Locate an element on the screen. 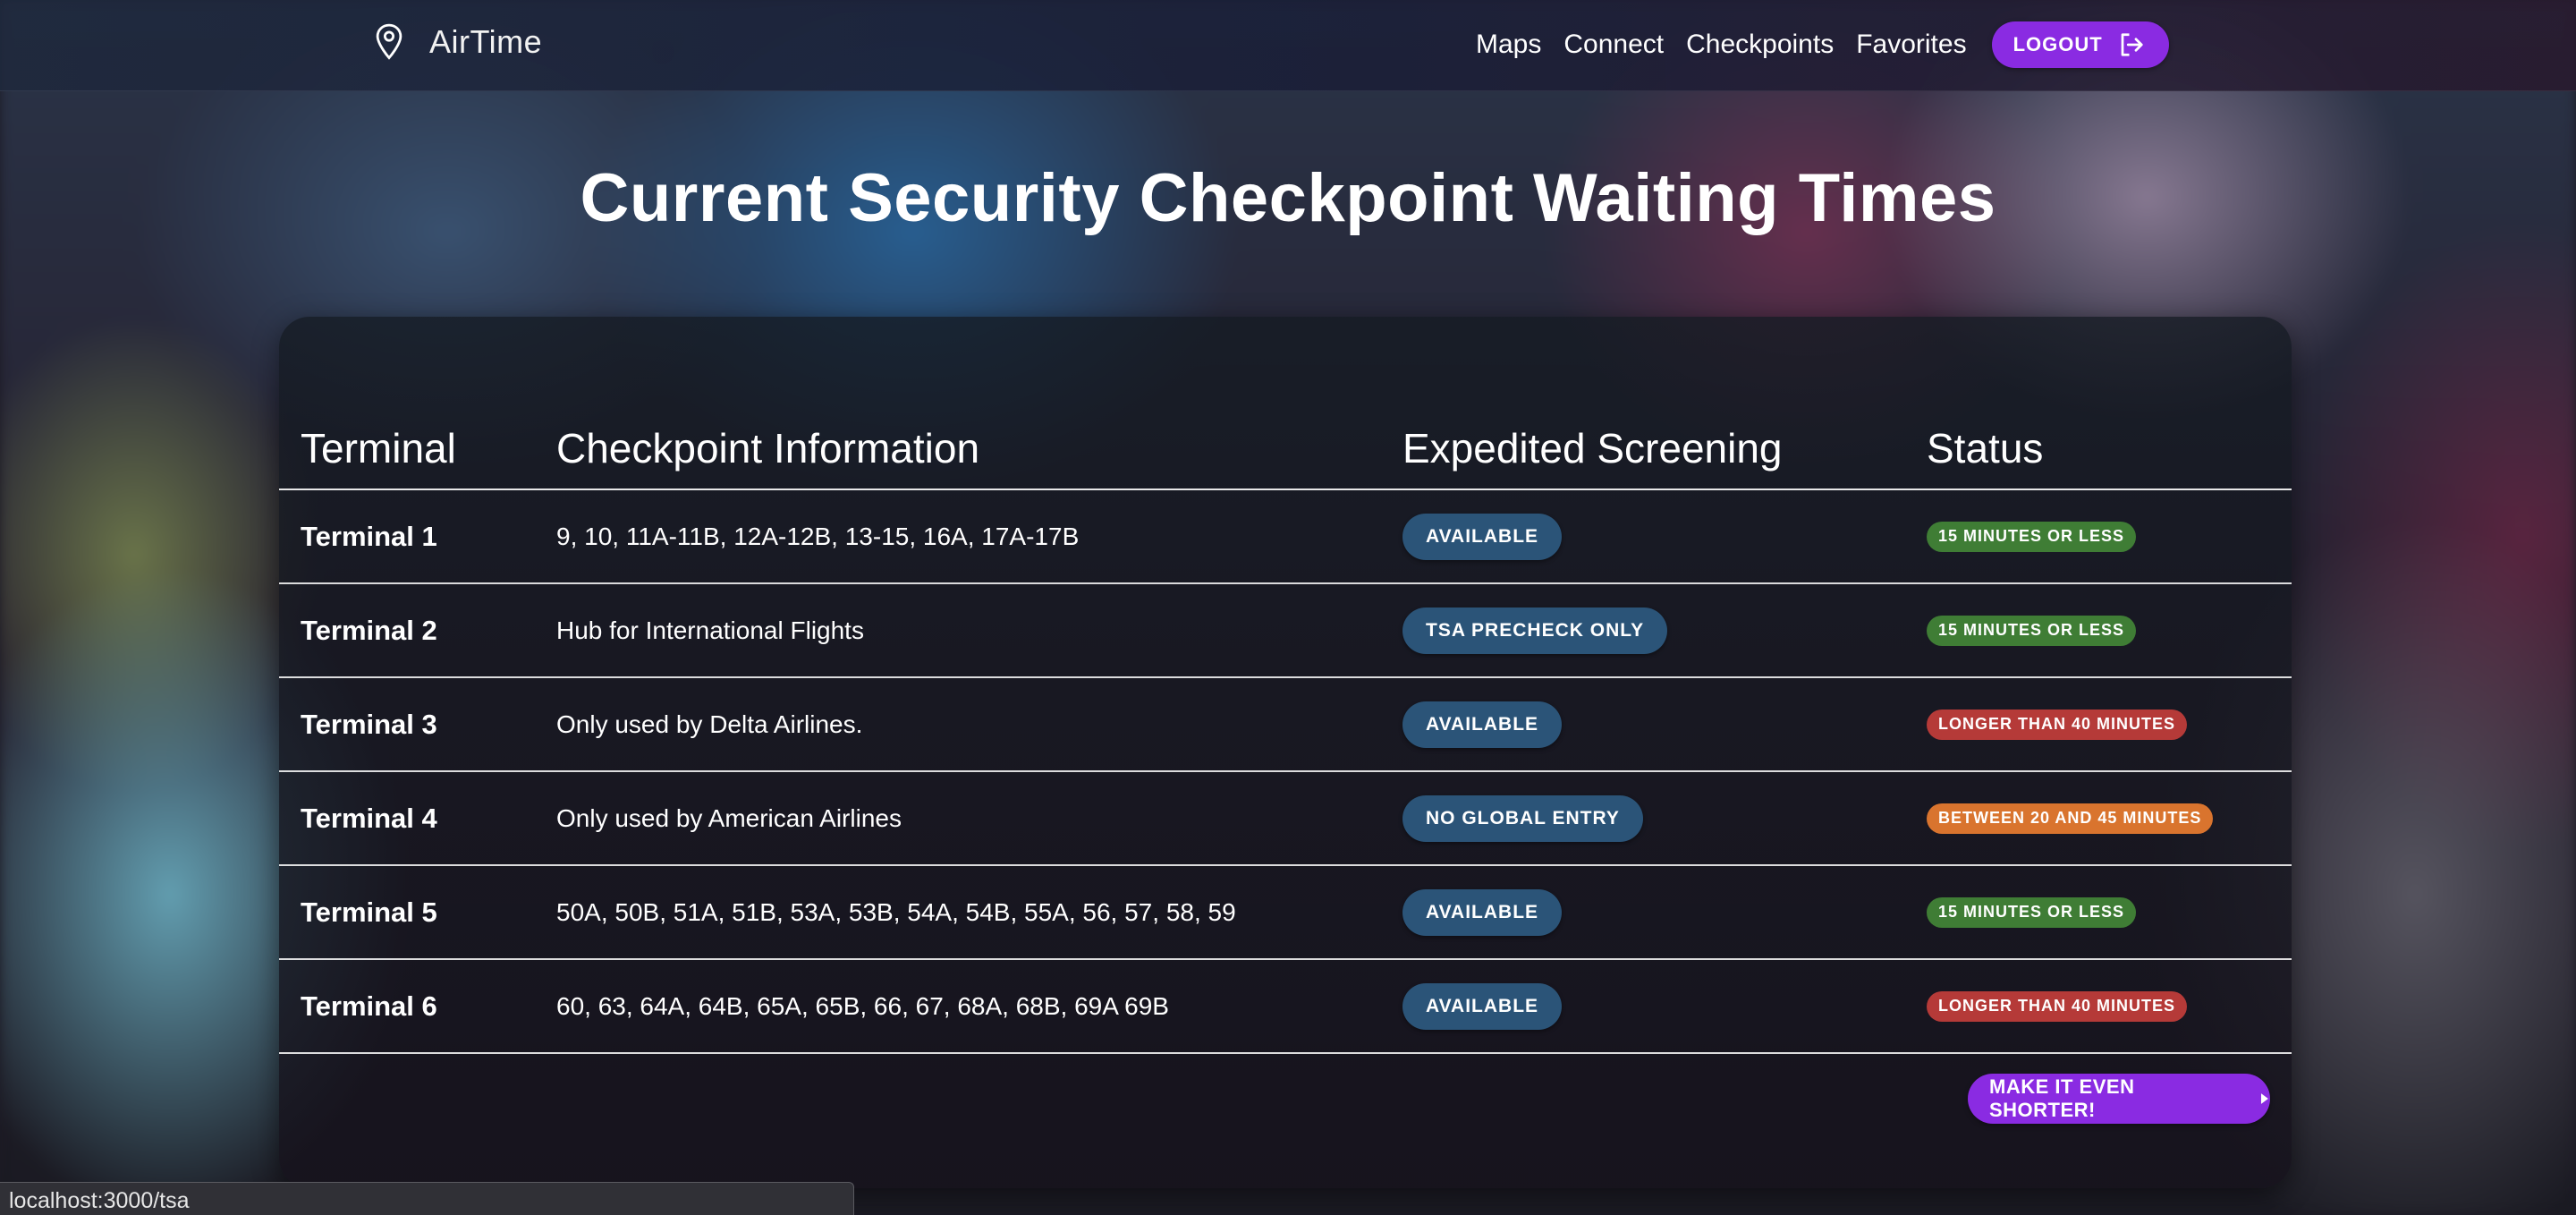 The height and width of the screenshot is (1215, 2576). logout-button: LOGOUT is located at coordinates (2080, 45).